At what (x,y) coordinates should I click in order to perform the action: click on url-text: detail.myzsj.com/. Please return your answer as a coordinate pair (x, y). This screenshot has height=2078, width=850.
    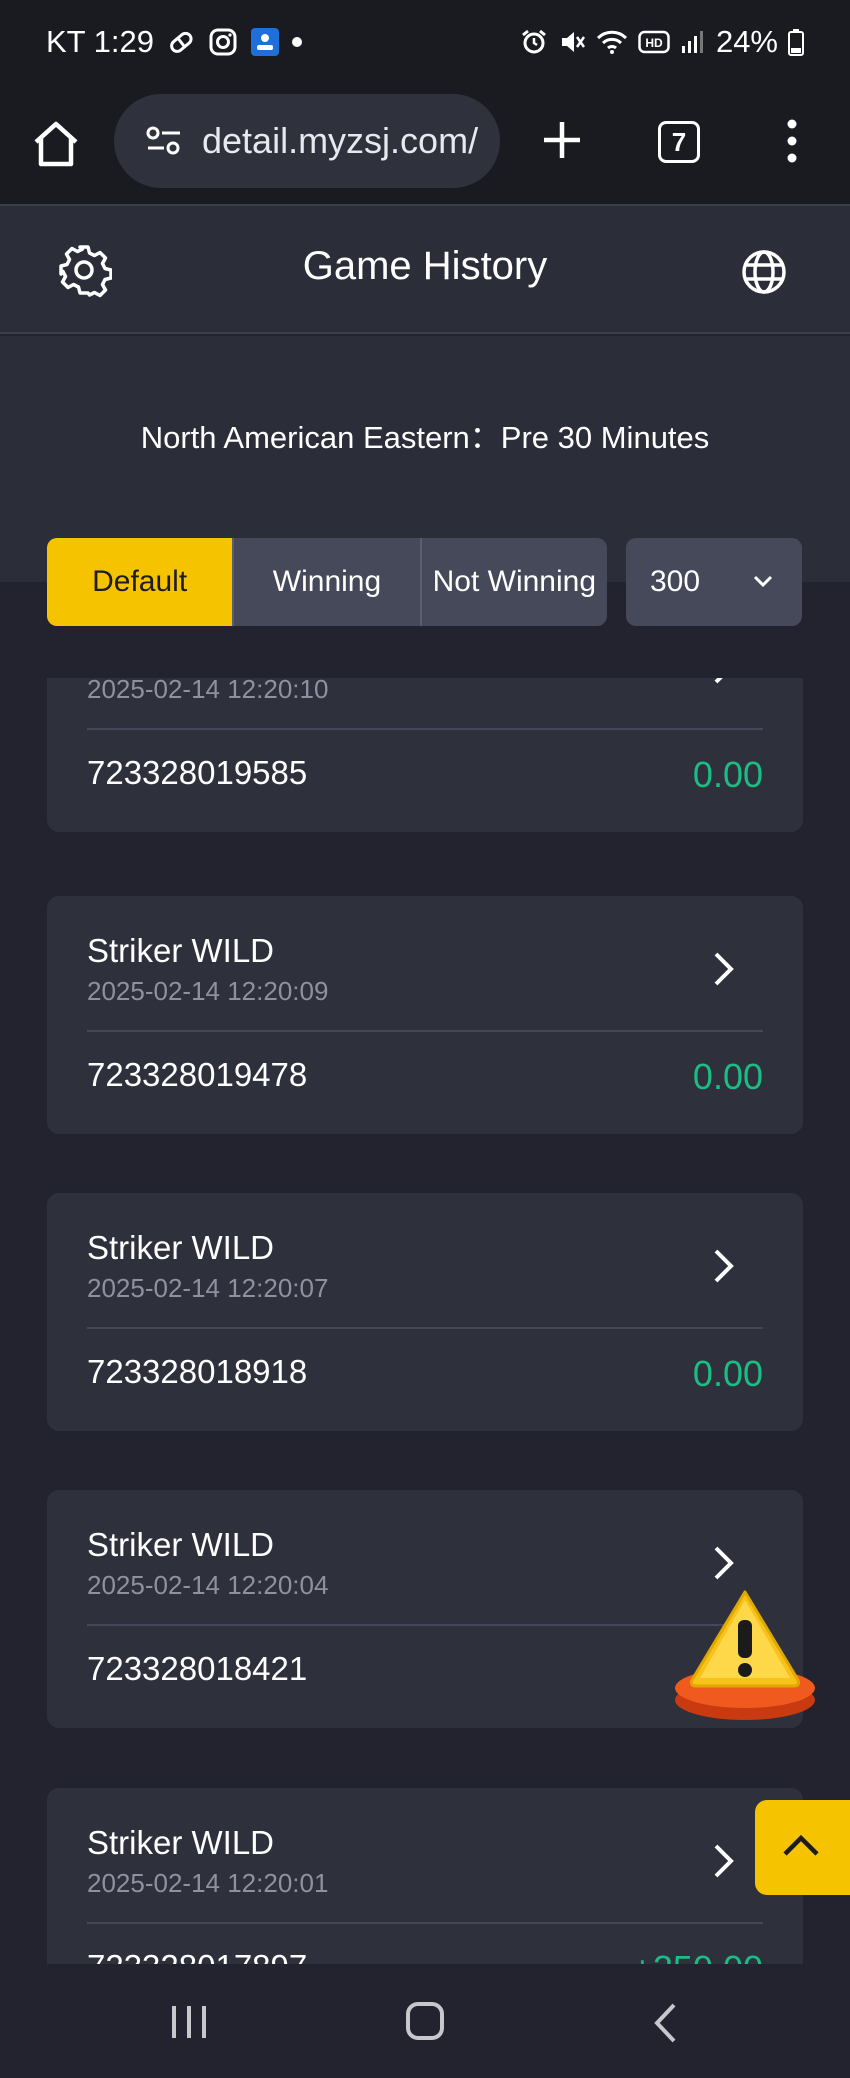
    Looking at the image, I should click on (340, 140).